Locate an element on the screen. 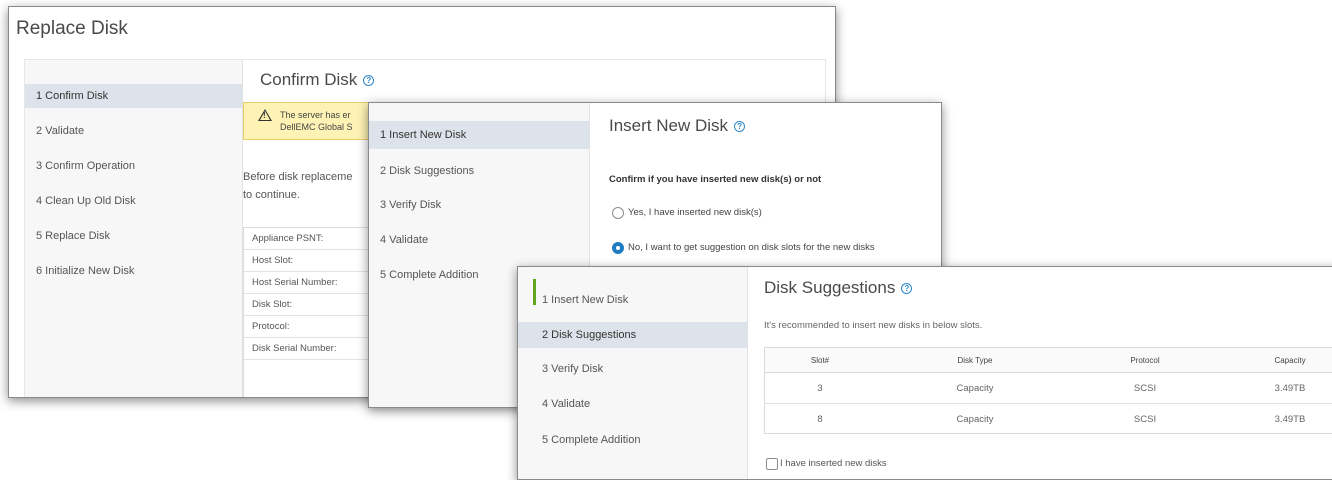 This screenshot has width=1332, height=480. table-row: 3 Capacity SCSI 3.49TB is located at coordinates (1048, 388).